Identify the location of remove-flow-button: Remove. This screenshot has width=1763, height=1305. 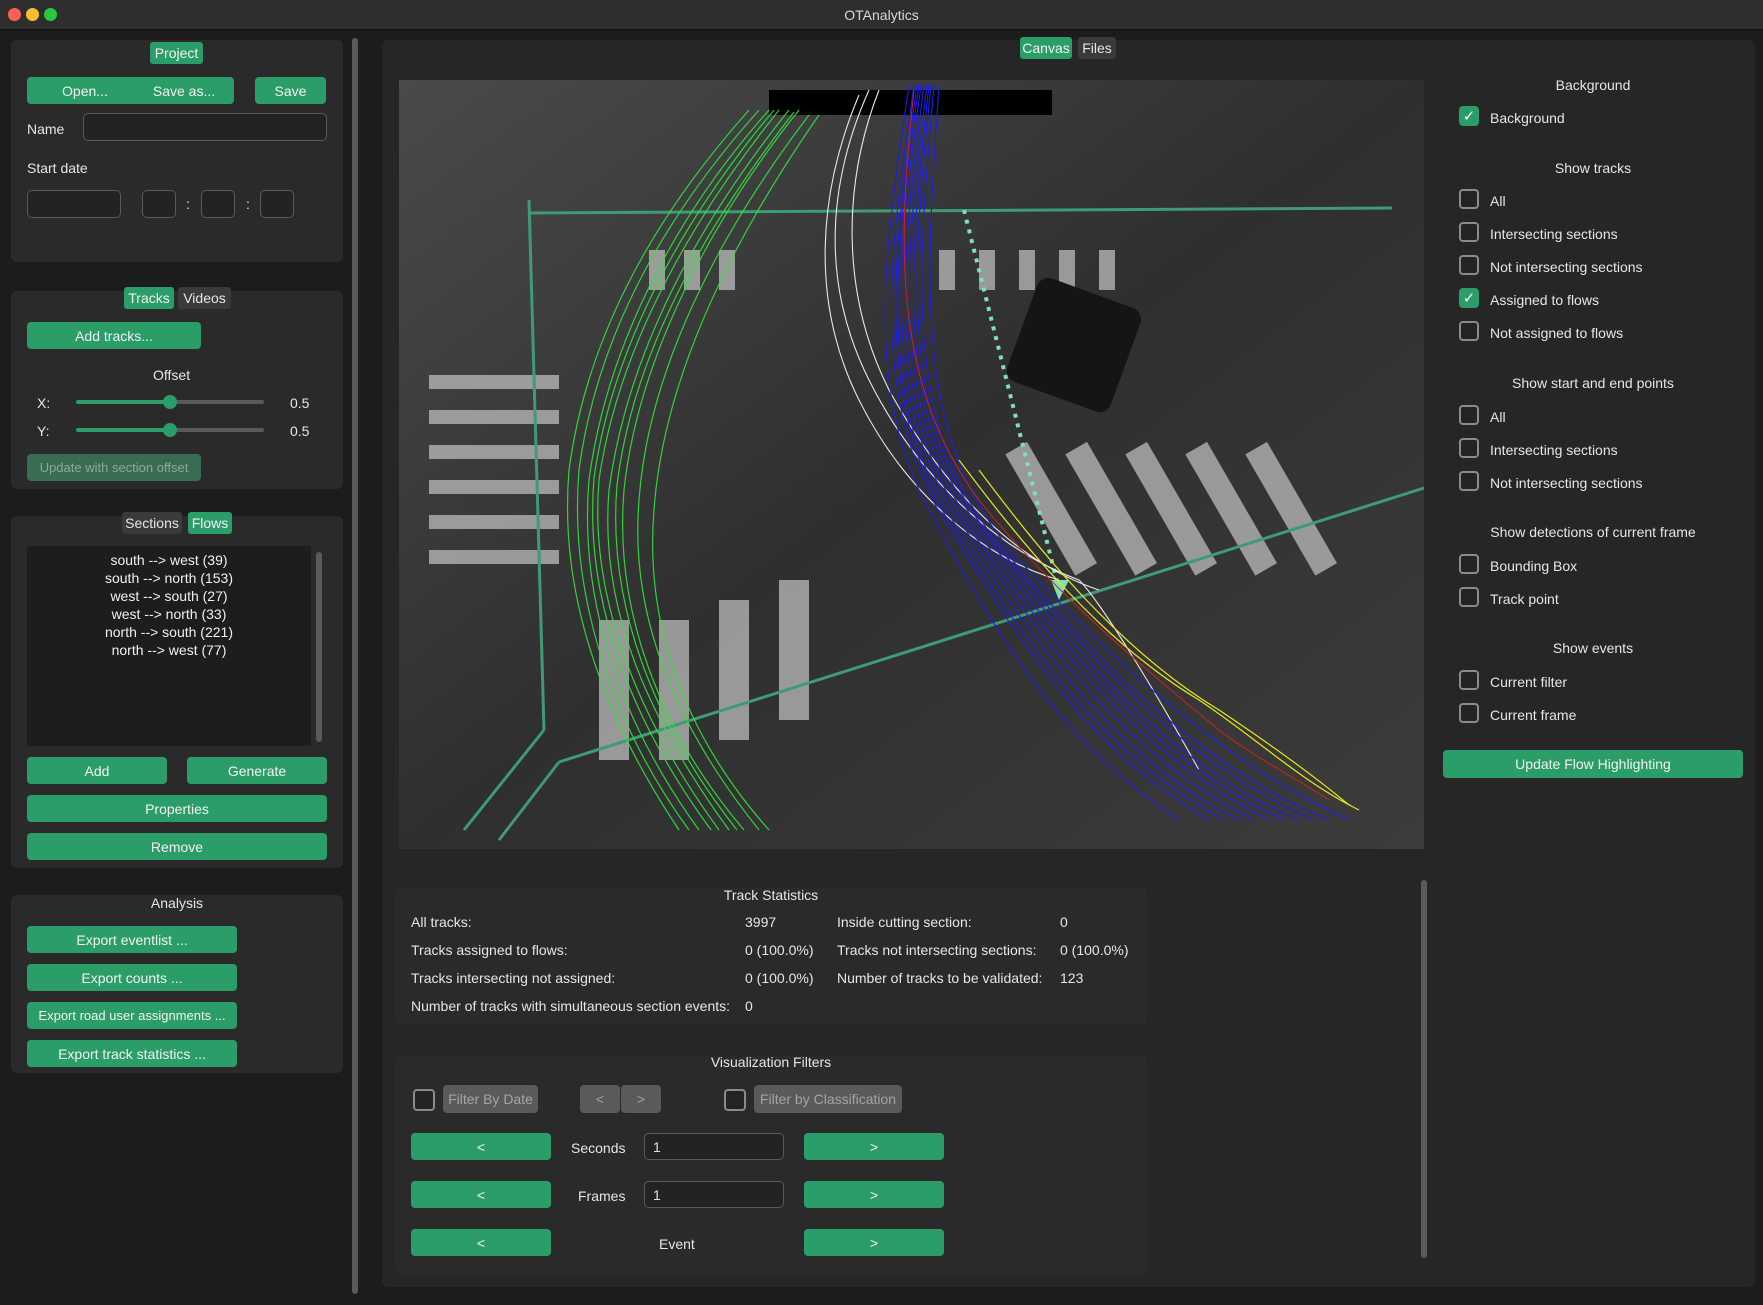
(177, 846).